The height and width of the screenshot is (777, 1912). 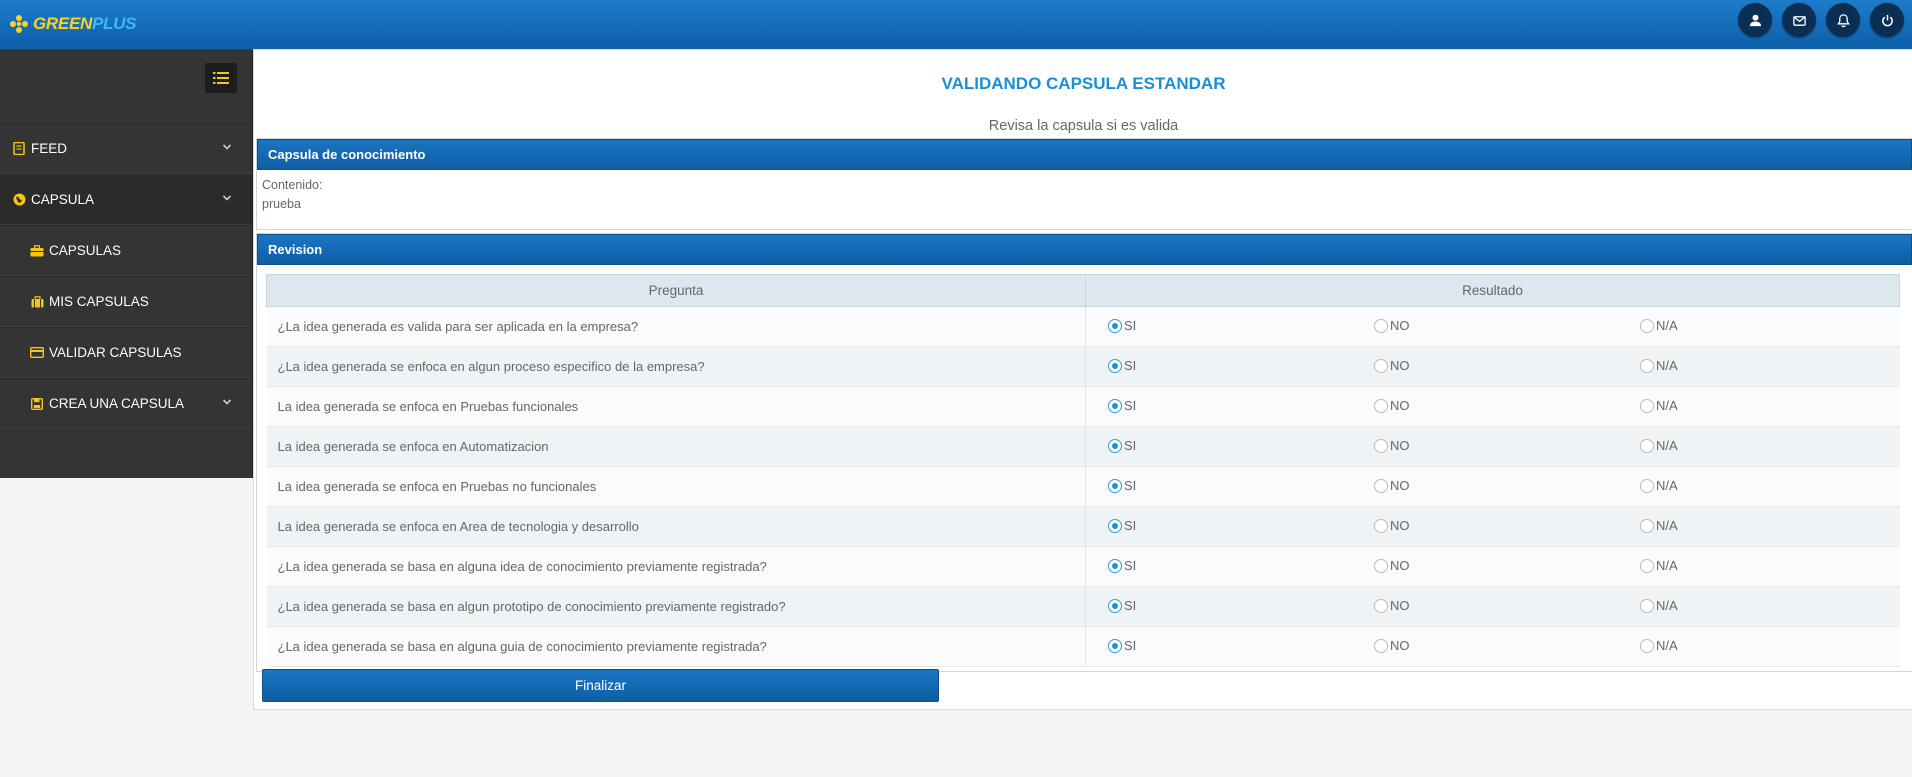 What do you see at coordinates (49, 148) in the screenshot?
I see `sidebar-item-label: FEED` at bounding box center [49, 148].